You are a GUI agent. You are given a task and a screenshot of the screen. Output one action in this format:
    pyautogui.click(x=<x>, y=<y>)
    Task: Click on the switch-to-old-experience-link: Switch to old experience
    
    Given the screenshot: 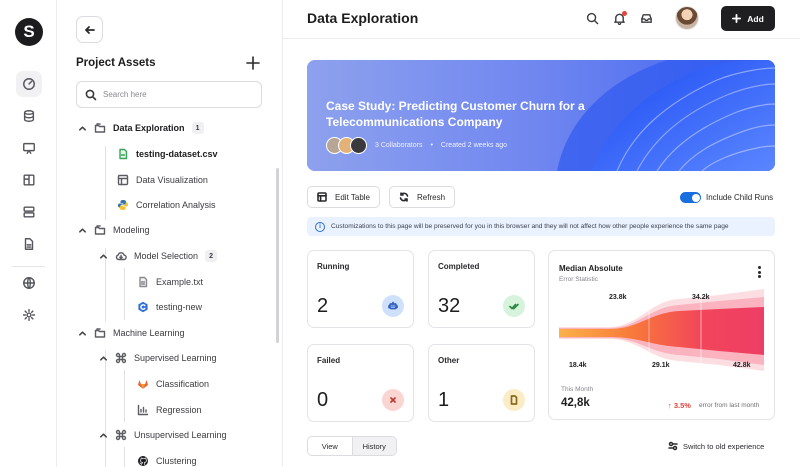 What is the action you would take?
    pyautogui.click(x=716, y=446)
    